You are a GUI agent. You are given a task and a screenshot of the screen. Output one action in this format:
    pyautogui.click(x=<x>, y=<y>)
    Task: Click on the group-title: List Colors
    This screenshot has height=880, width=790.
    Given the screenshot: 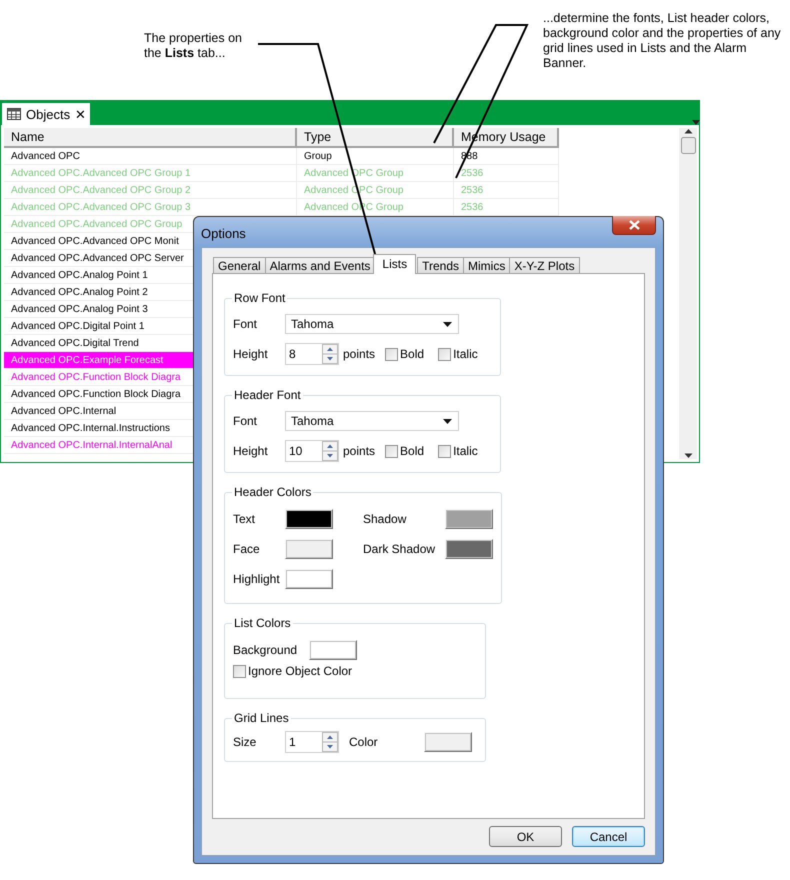 What is the action you would take?
    pyautogui.click(x=262, y=623)
    